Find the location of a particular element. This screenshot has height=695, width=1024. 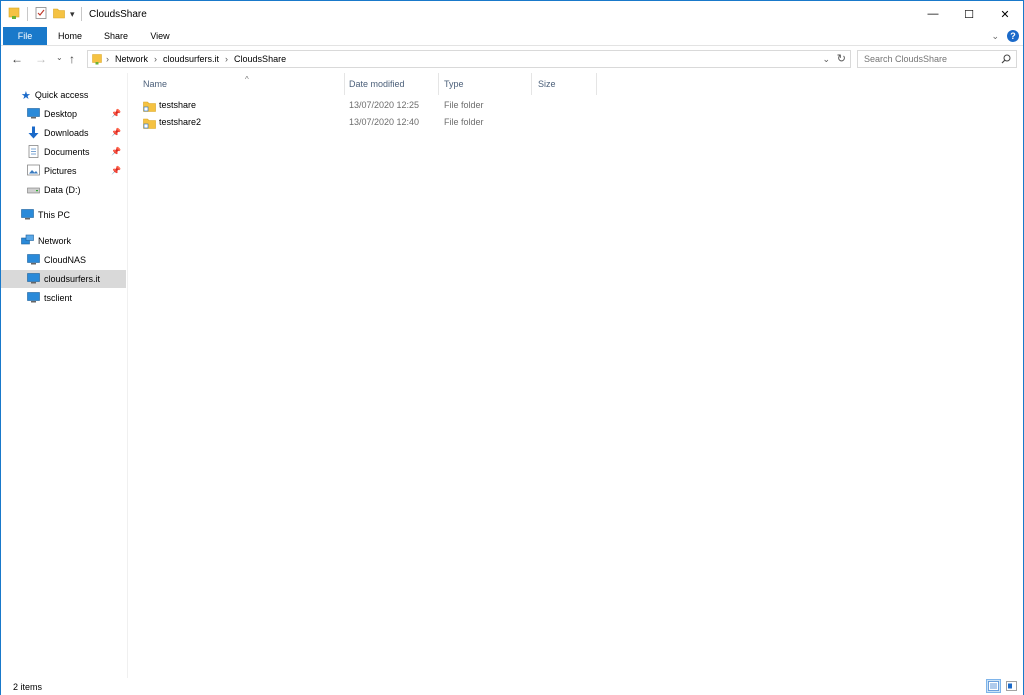

details-view-button is located at coordinates (993, 686).